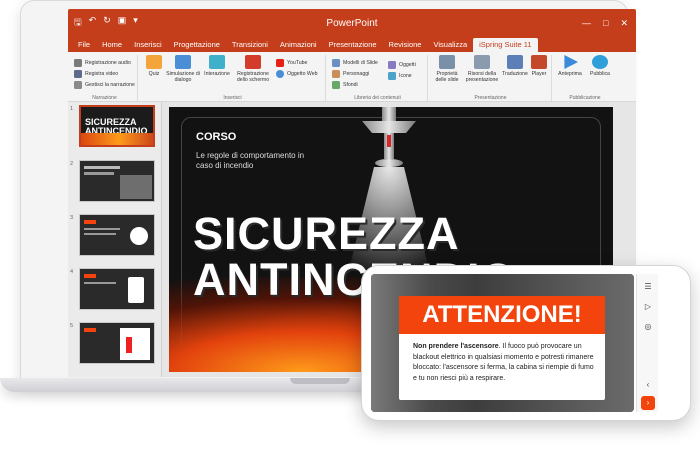  What do you see at coordinates (216, 137) in the screenshot?
I see `slide-heading: CORSO` at bounding box center [216, 137].